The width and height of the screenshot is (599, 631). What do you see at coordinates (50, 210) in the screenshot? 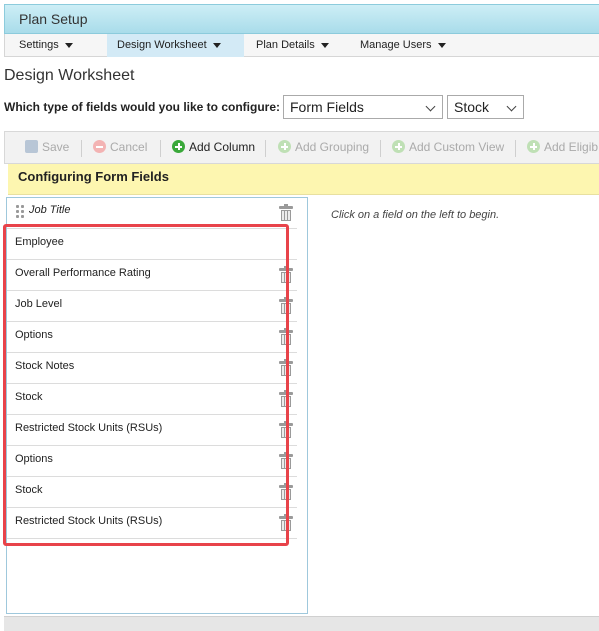
I see `field-label: Job Title` at bounding box center [50, 210].